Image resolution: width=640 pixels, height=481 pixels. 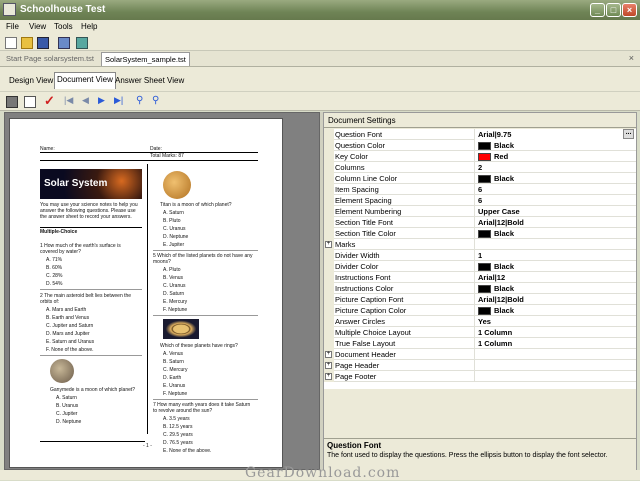 What do you see at coordinates (11, 43) in the screenshot?
I see `new-file-icon` at bounding box center [11, 43].